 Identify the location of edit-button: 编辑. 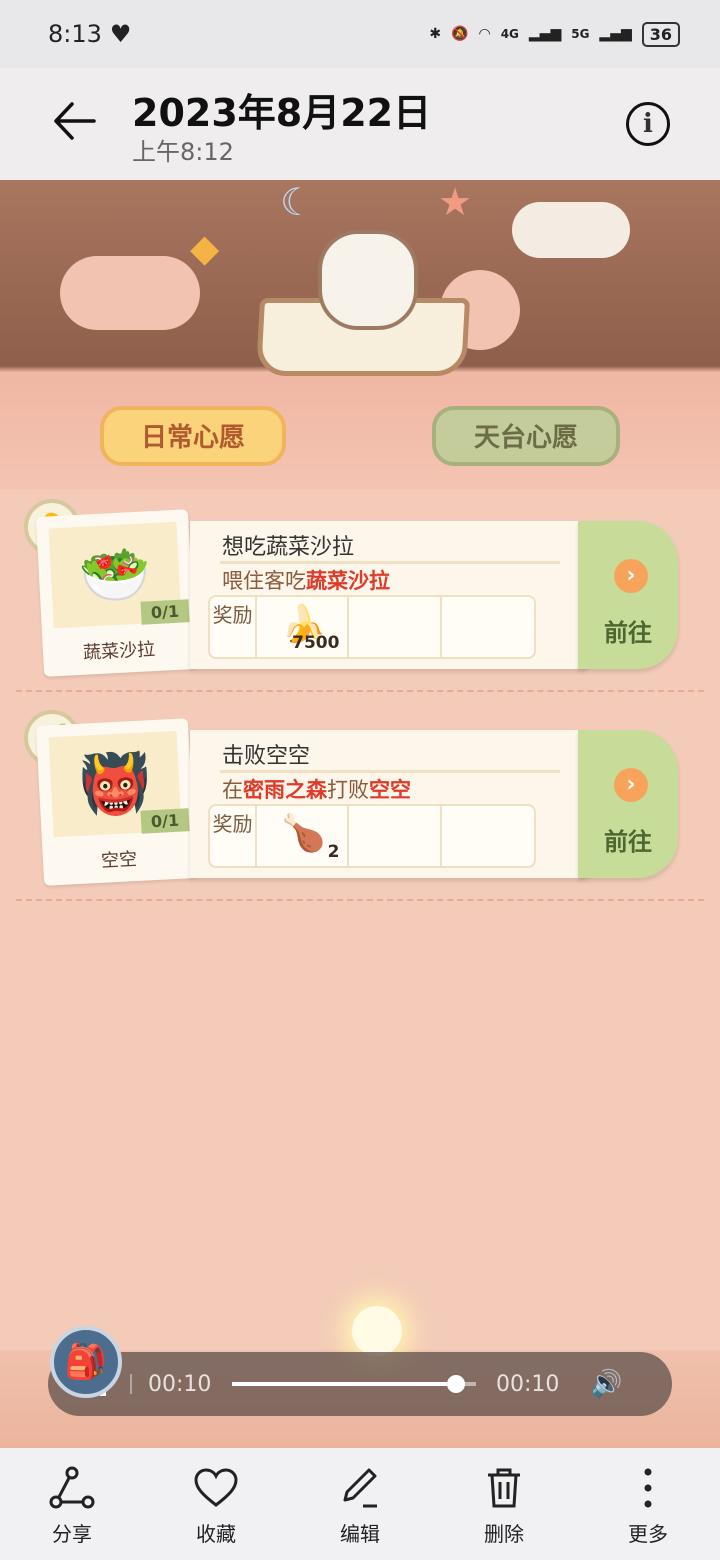
(360, 1504).